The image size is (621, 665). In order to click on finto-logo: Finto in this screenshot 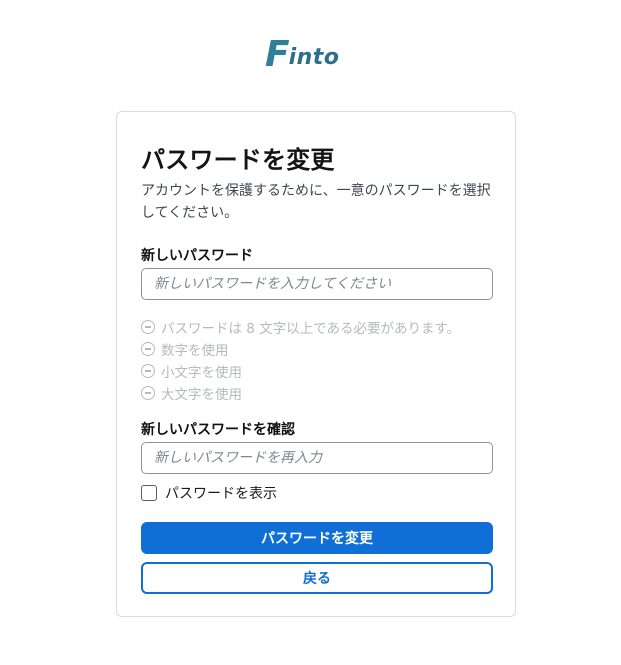, I will do `click(315, 57)`.